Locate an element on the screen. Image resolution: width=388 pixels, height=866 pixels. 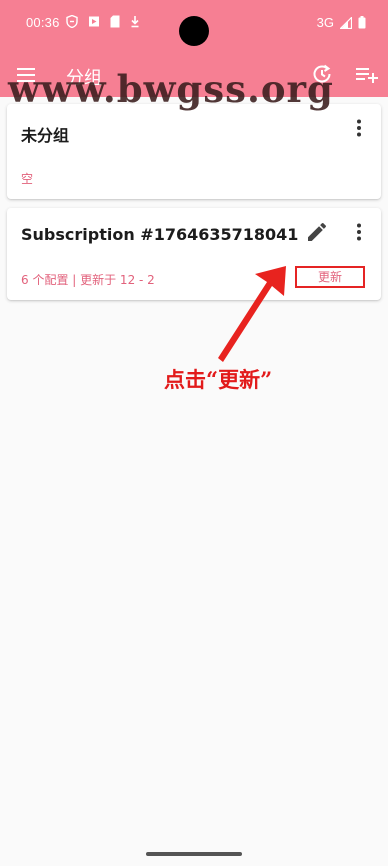
status-bar: 00:36 3G is located at coordinates (194, 23).